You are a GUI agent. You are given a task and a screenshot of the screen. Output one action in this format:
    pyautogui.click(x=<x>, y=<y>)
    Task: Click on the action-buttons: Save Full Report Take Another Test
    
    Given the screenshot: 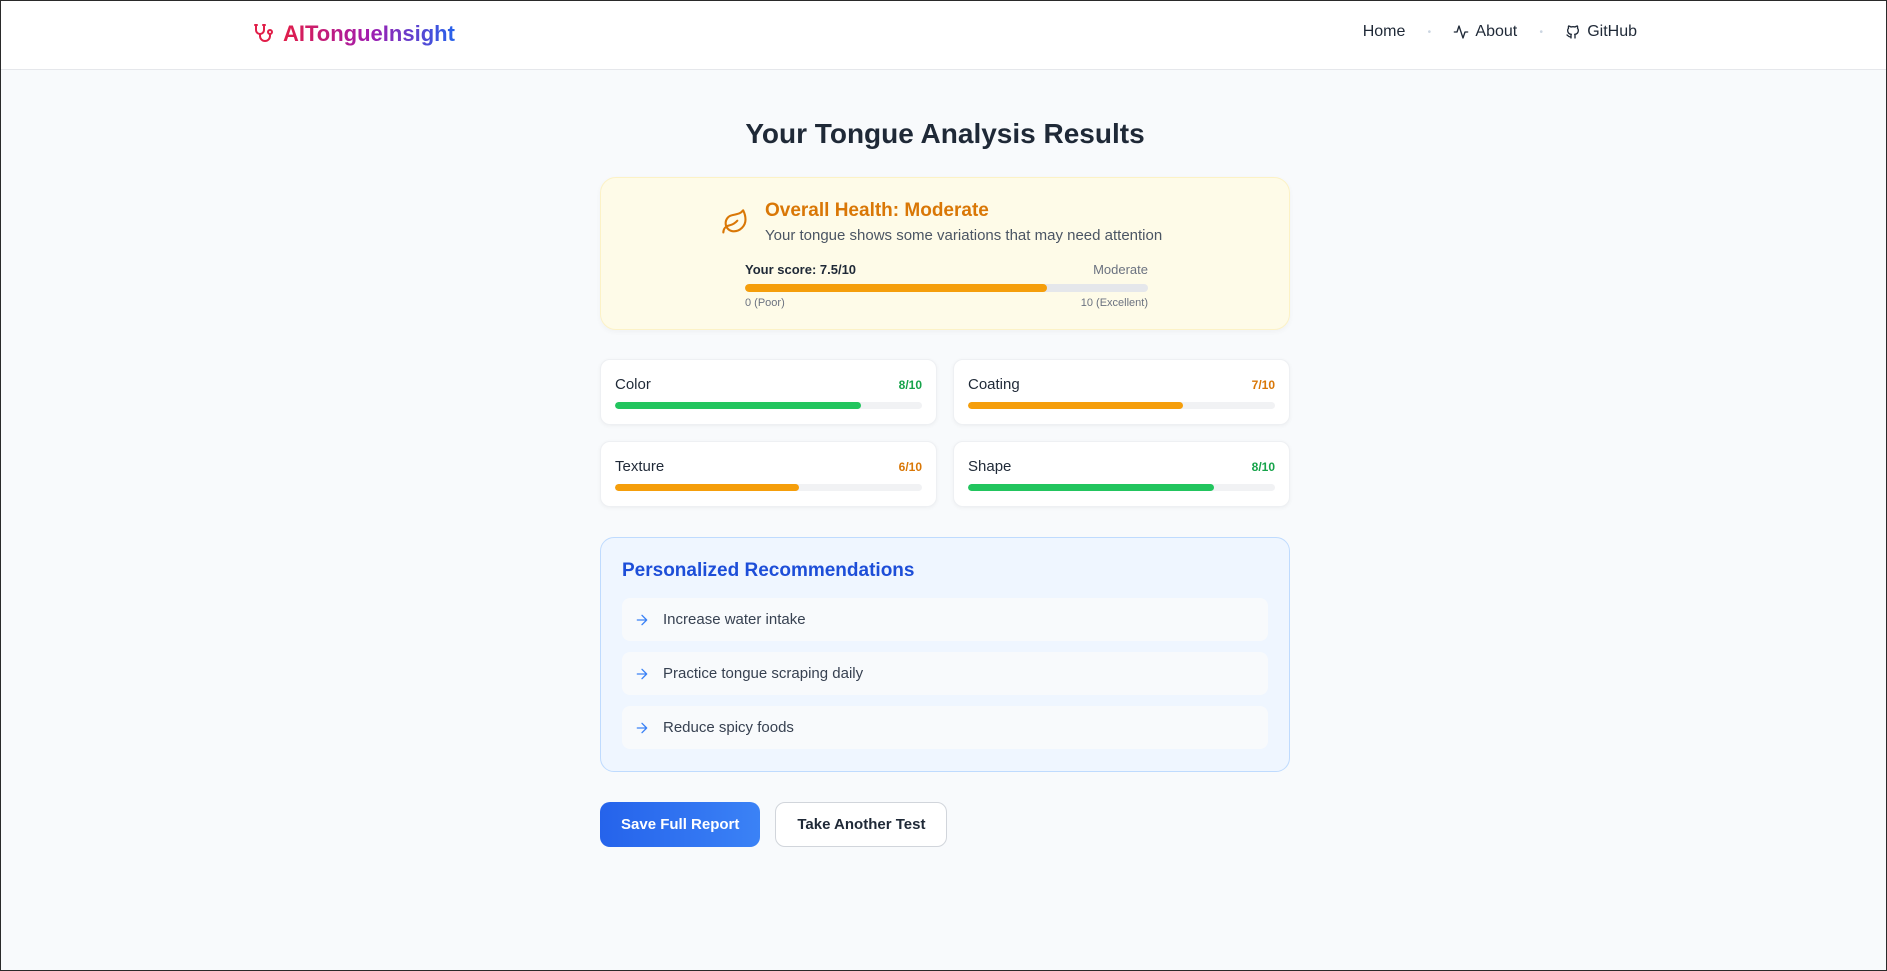 What is the action you would take?
    pyautogui.click(x=945, y=824)
    